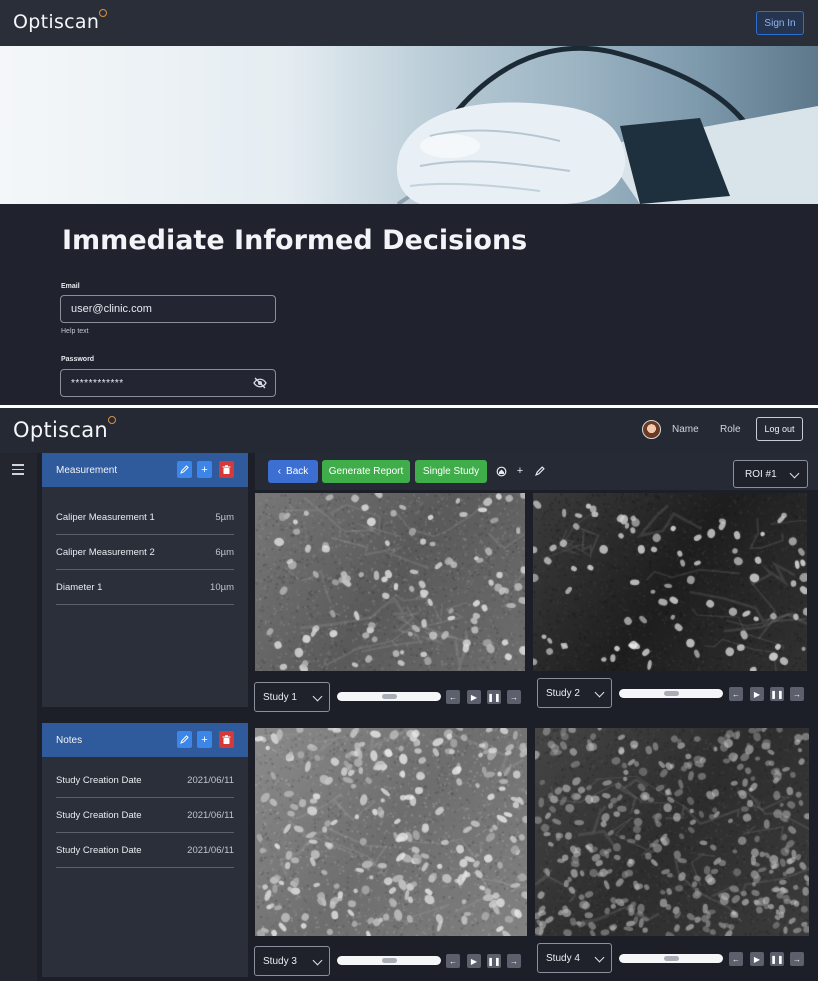  What do you see at coordinates (292, 697) in the screenshot?
I see `study-select-1: Study 1` at bounding box center [292, 697].